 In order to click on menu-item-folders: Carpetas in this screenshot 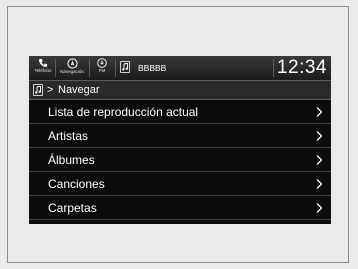, I will do `click(180, 208)`.